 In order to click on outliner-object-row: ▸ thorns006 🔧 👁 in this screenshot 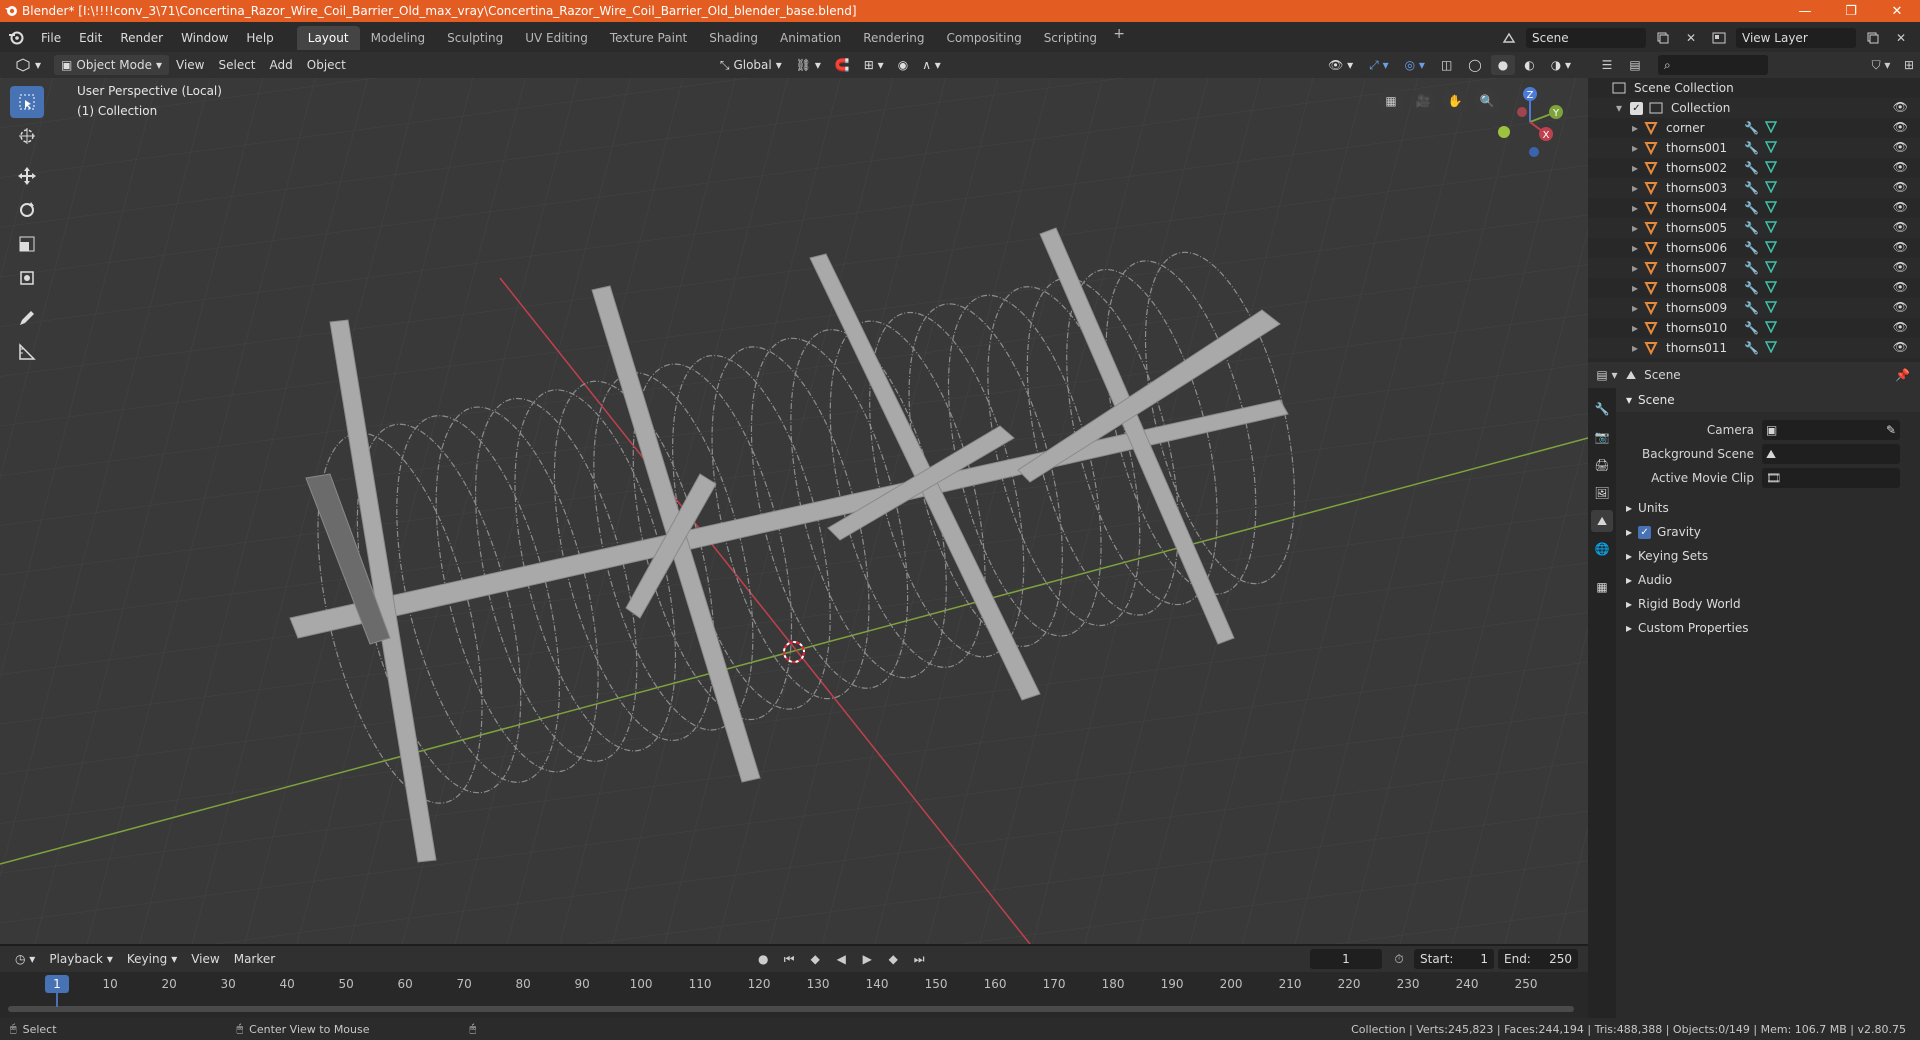, I will do `click(1754, 248)`.